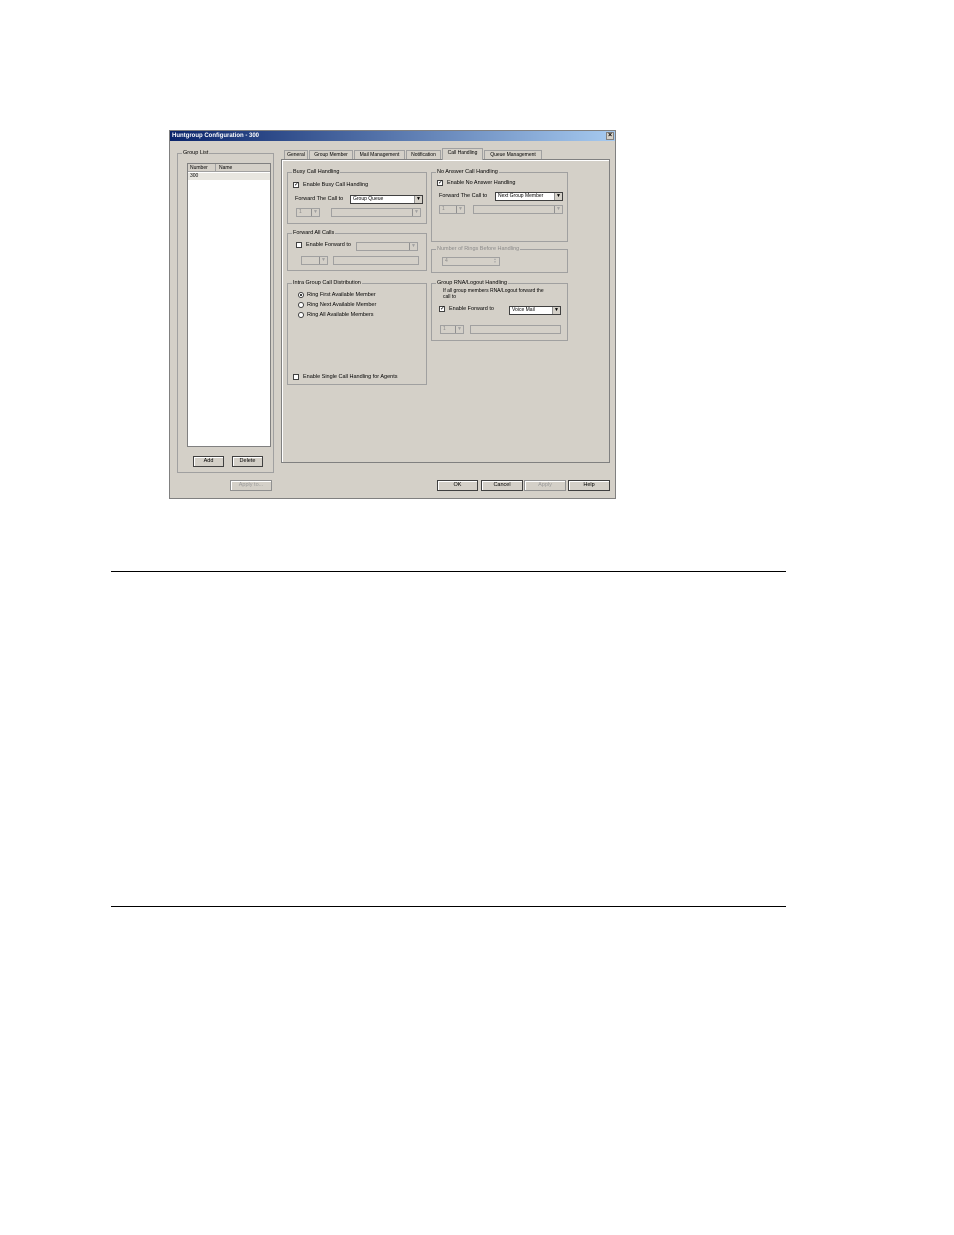 The width and height of the screenshot is (954, 1235). I want to click on busy-forward-select: Group Queue ▼, so click(386, 199).